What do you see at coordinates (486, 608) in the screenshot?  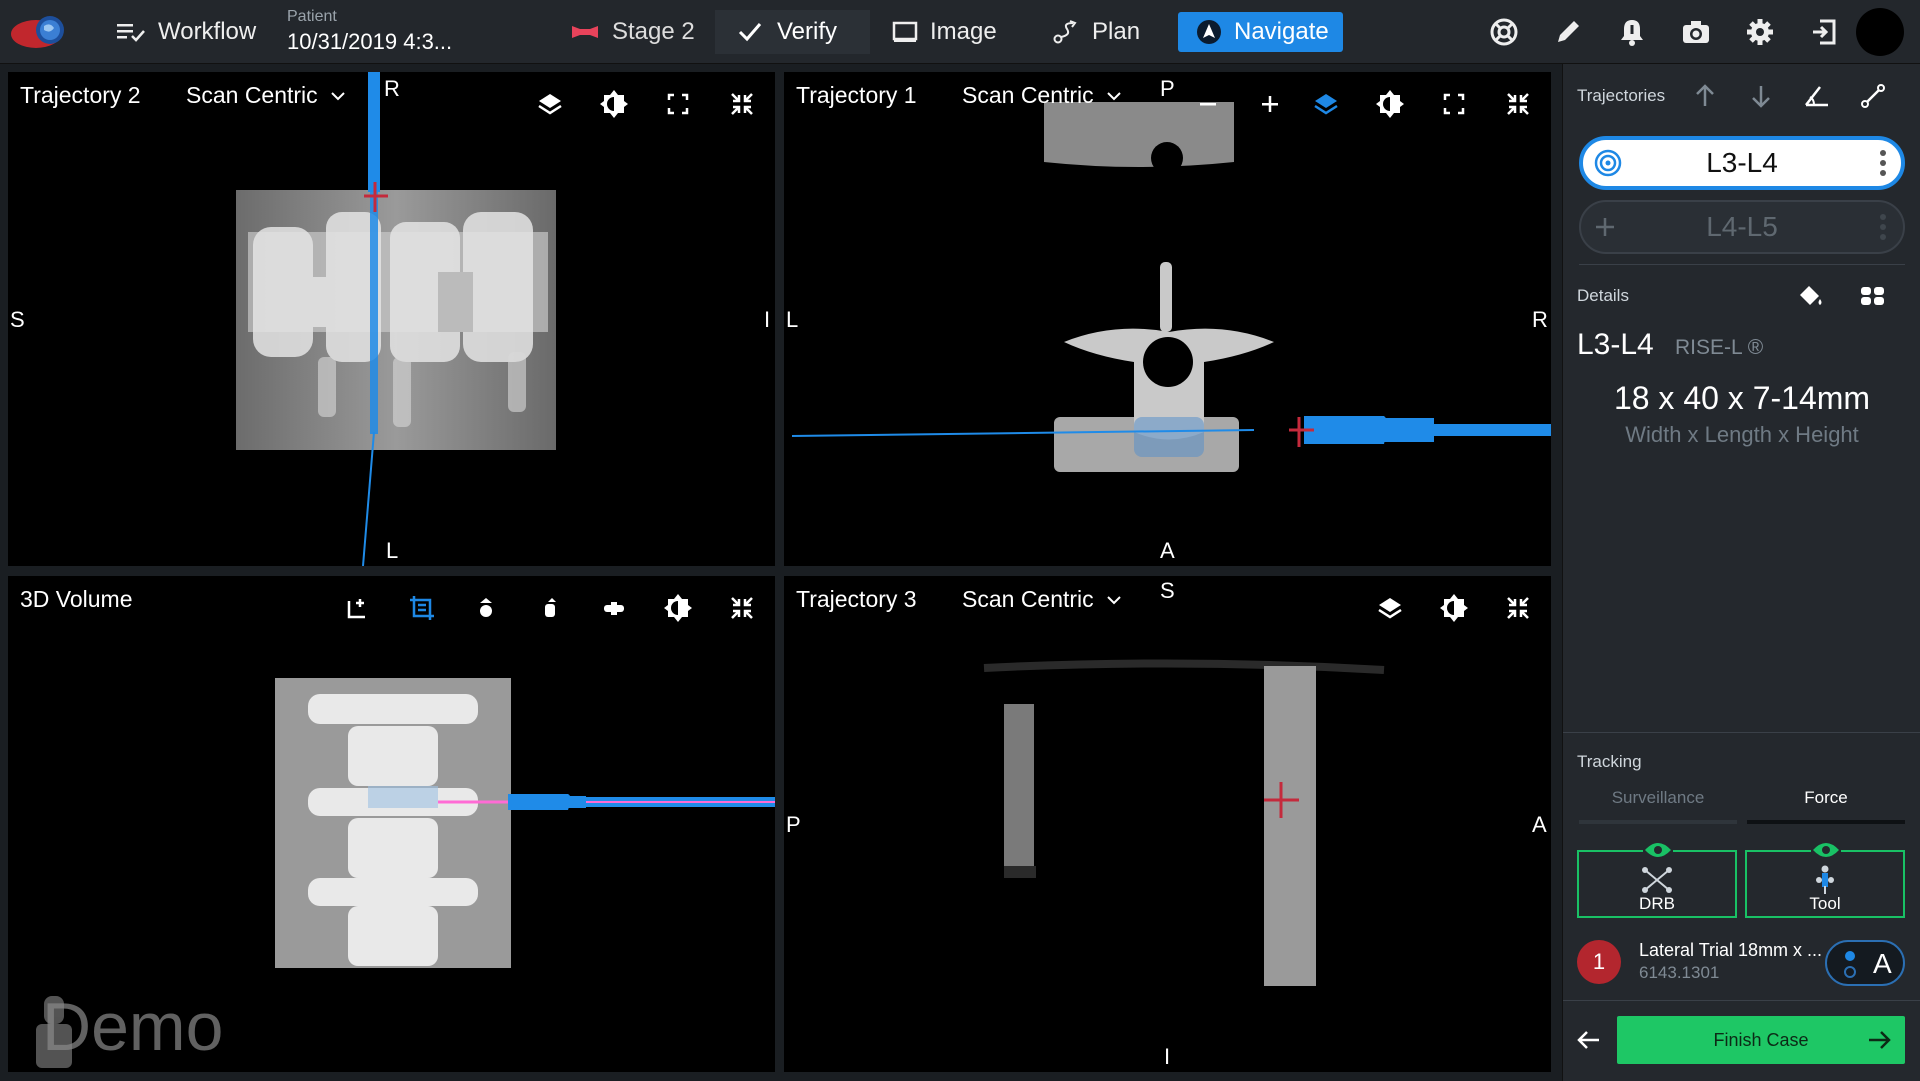 I see `view-superior-icon` at bounding box center [486, 608].